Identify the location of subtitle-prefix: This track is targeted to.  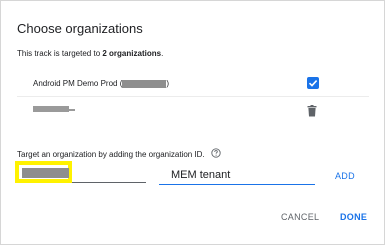
(60, 53).